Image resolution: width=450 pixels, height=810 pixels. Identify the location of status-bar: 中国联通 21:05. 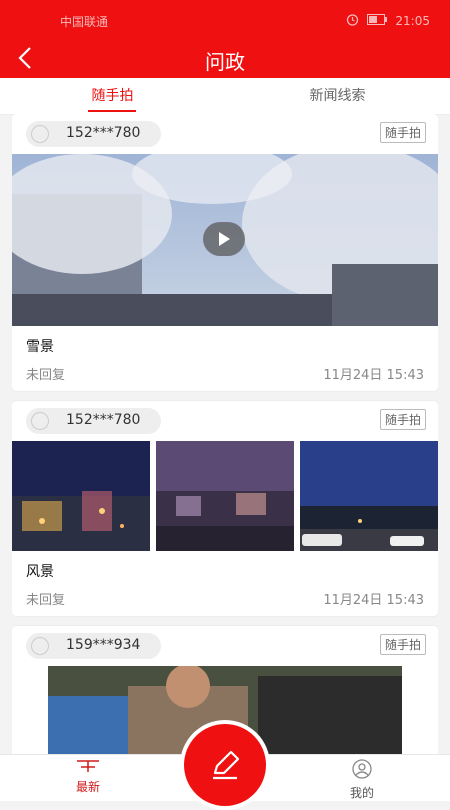
(225, 20).